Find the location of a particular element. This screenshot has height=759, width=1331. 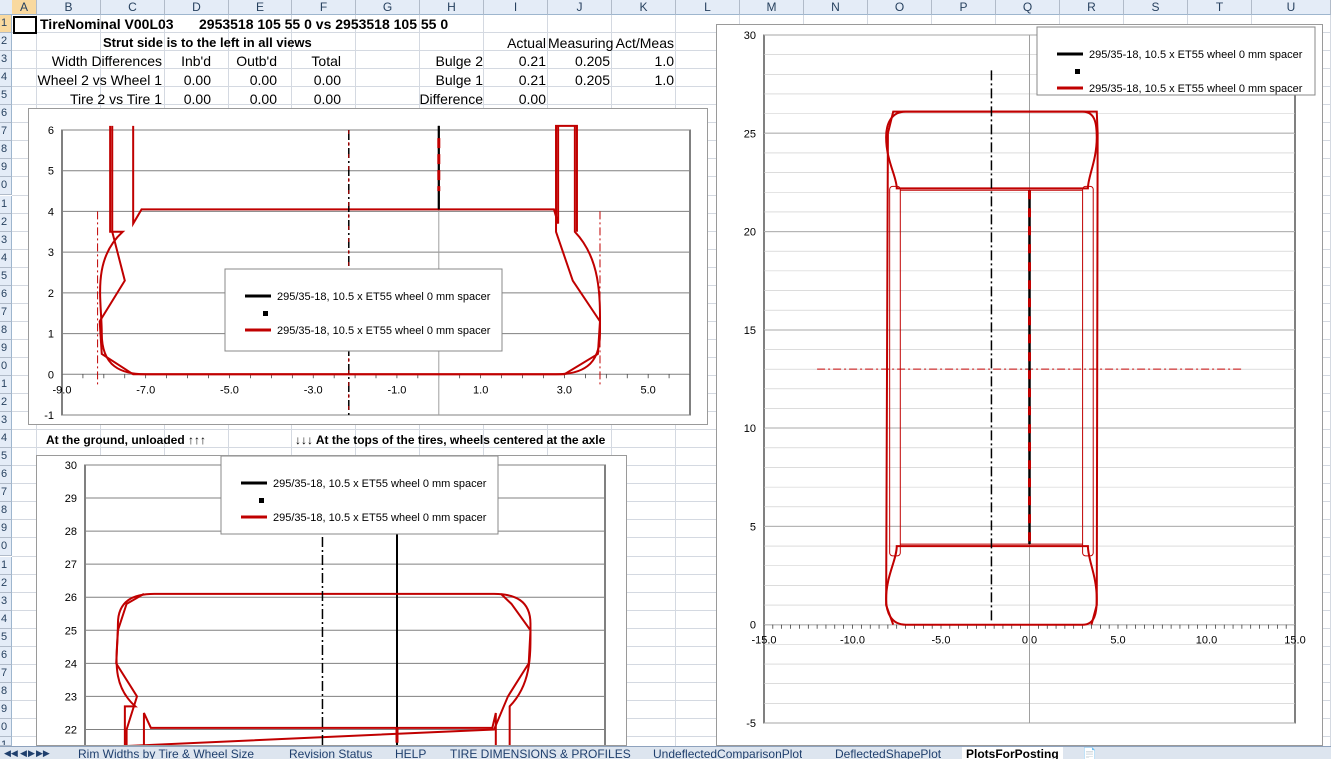

active-cell is located at coordinates (25, 25).